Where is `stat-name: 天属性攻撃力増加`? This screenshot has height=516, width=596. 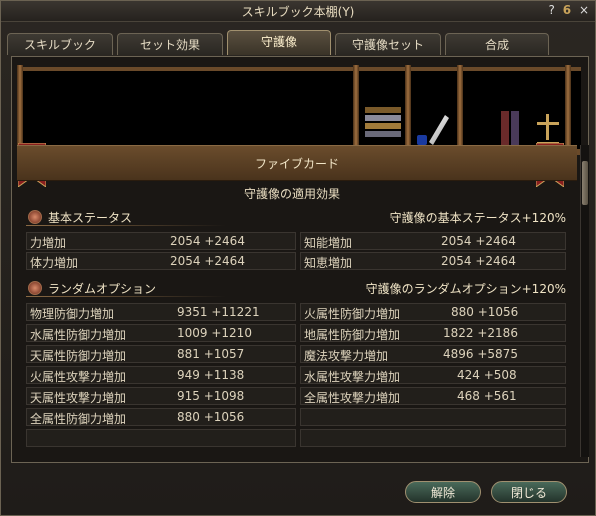
stat-name: 天属性攻撃力増加 is located at coordinates (78, 398).